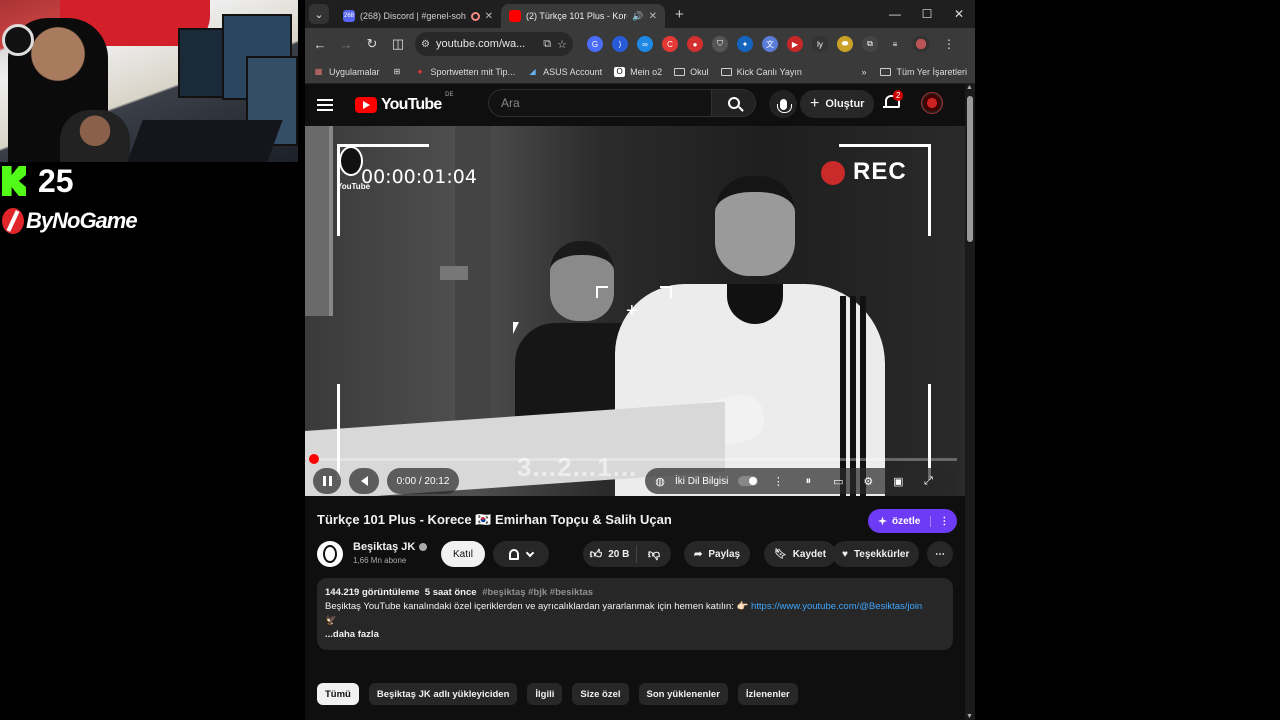 The height and width of the screenshot is (720, 1280). Describe the element at coordinates (808, 481) in the screenshot. I see `miniplayer-pause-icon: ⏸` at that location.